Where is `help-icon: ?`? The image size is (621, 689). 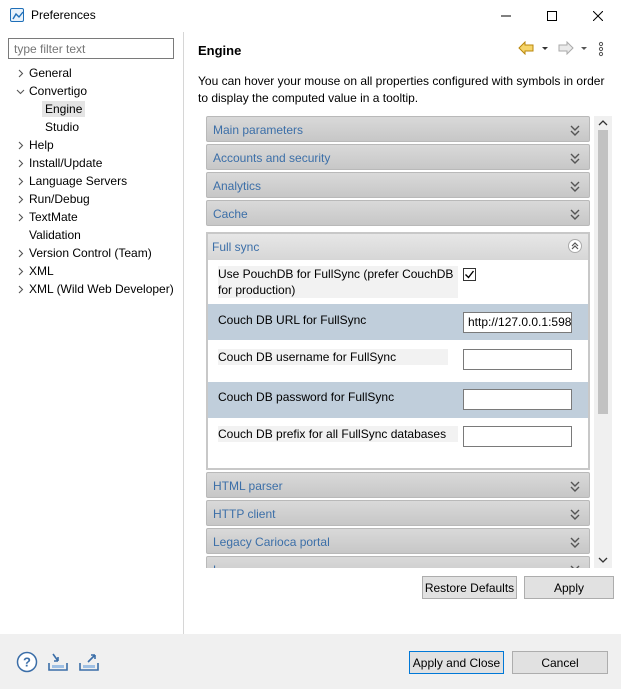
help-icon: ? is located at coordinates (27, 662).